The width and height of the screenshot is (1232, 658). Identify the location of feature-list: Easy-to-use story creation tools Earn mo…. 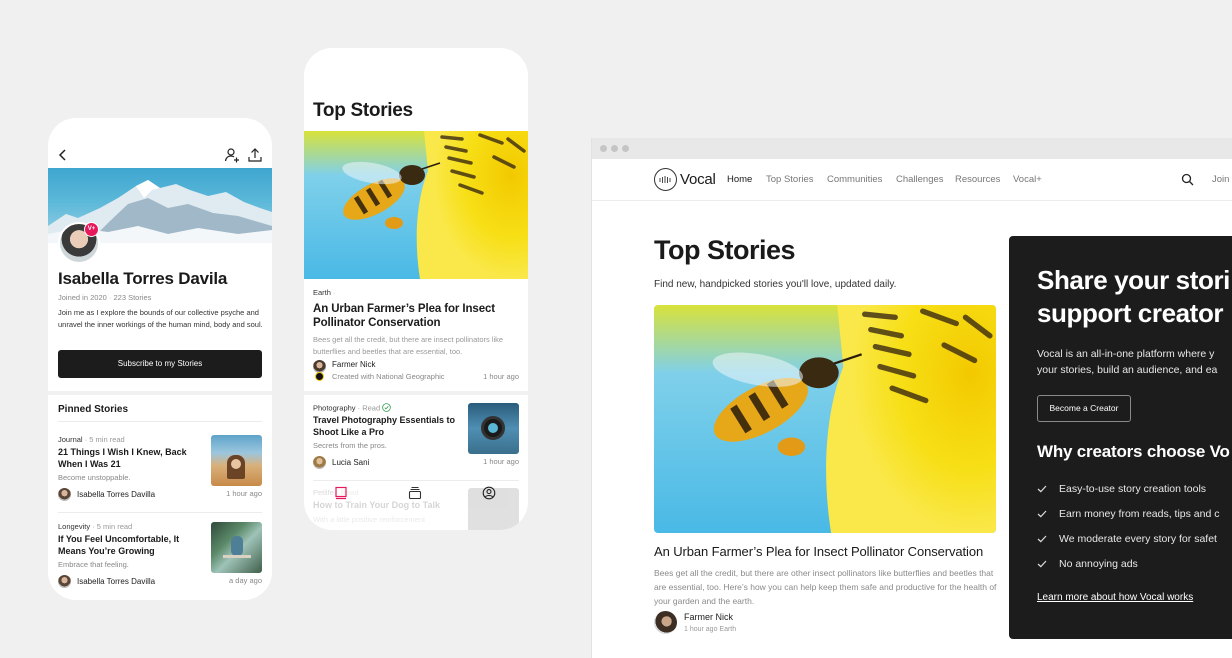
(1128, 533).